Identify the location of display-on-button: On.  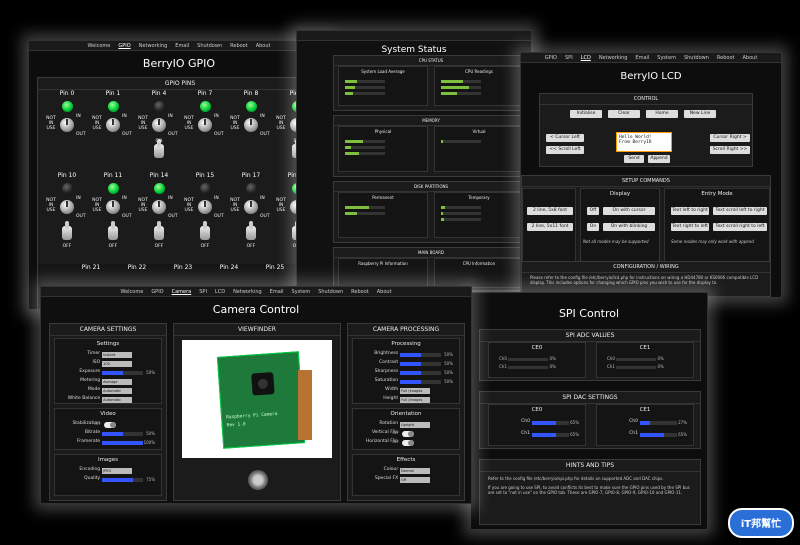
(593, 227).